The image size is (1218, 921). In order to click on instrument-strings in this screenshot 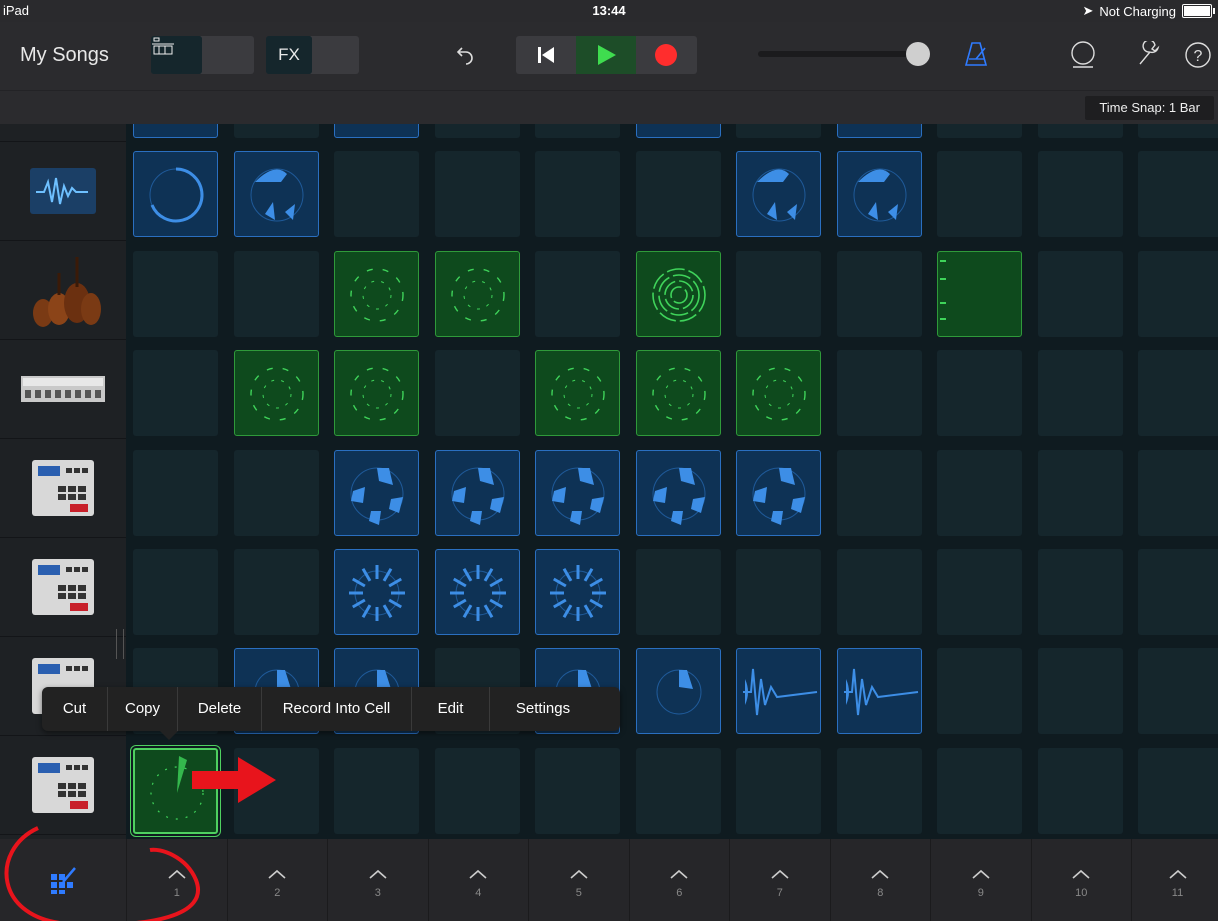, I will do `click(63, 290)`.